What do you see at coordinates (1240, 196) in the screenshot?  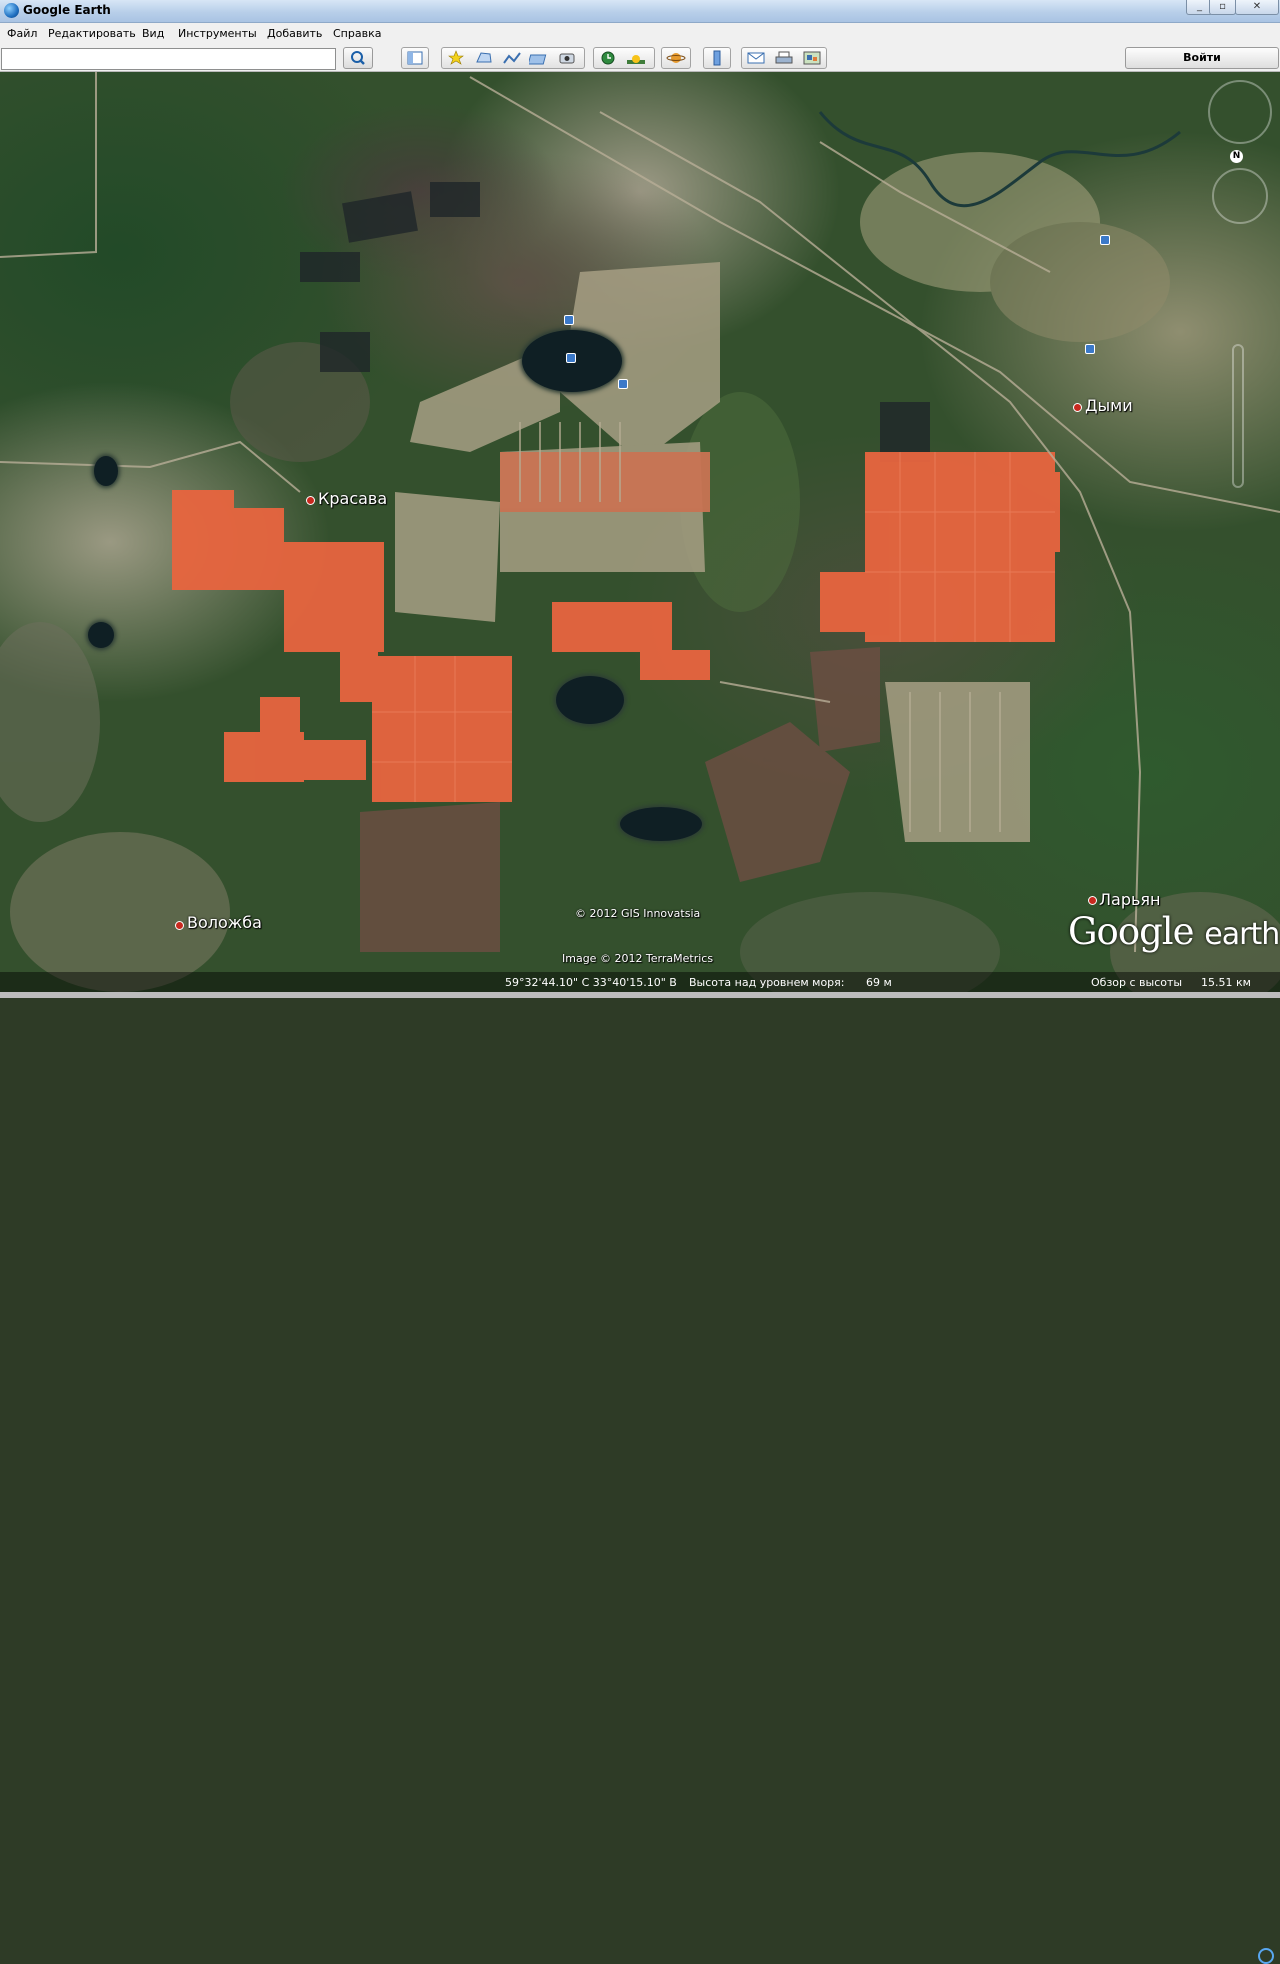 I see `move-joystick` at bounding box center [1240, 196].